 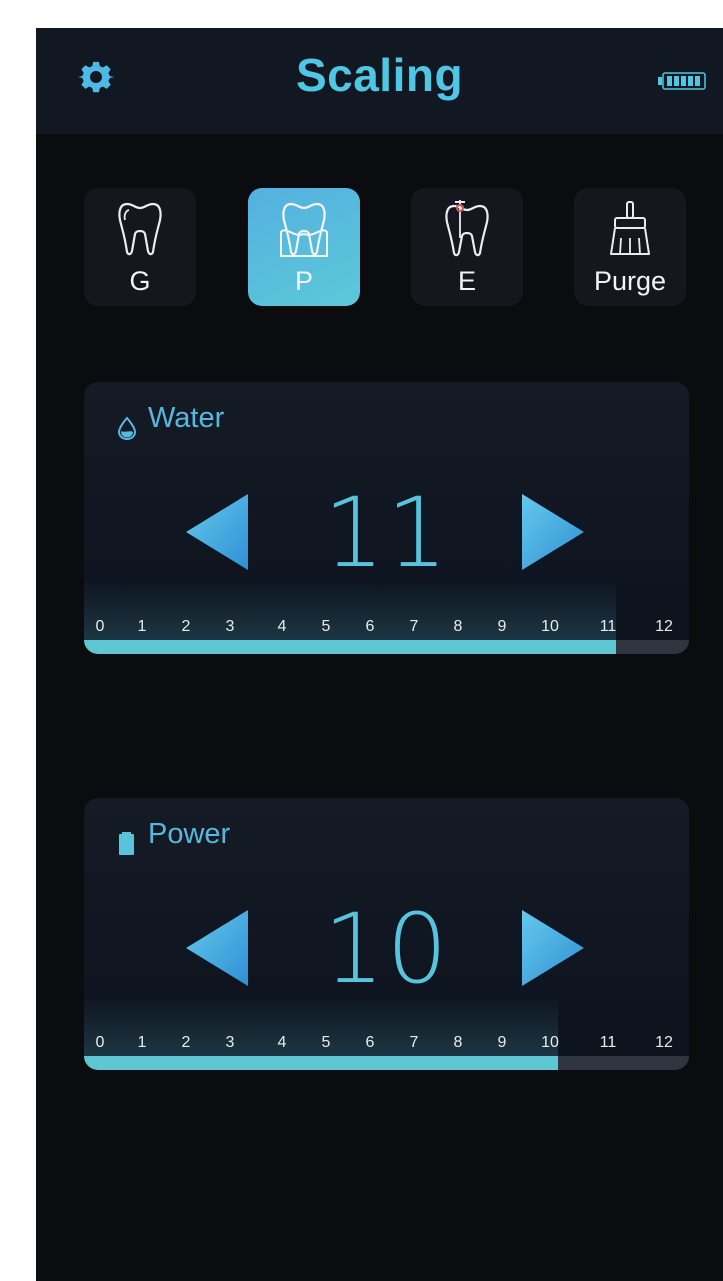 What do you see at coordinates (126, 843) in the screenshot?
I see `battery-level-icon` at bounding box center [126, 843].